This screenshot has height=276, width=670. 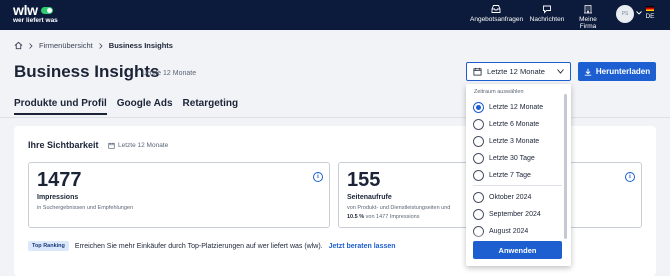 What do you see at coordinates (364, 180) in the screenshot?
I see `page-views-value: 155` at bounding box center [364, 180].